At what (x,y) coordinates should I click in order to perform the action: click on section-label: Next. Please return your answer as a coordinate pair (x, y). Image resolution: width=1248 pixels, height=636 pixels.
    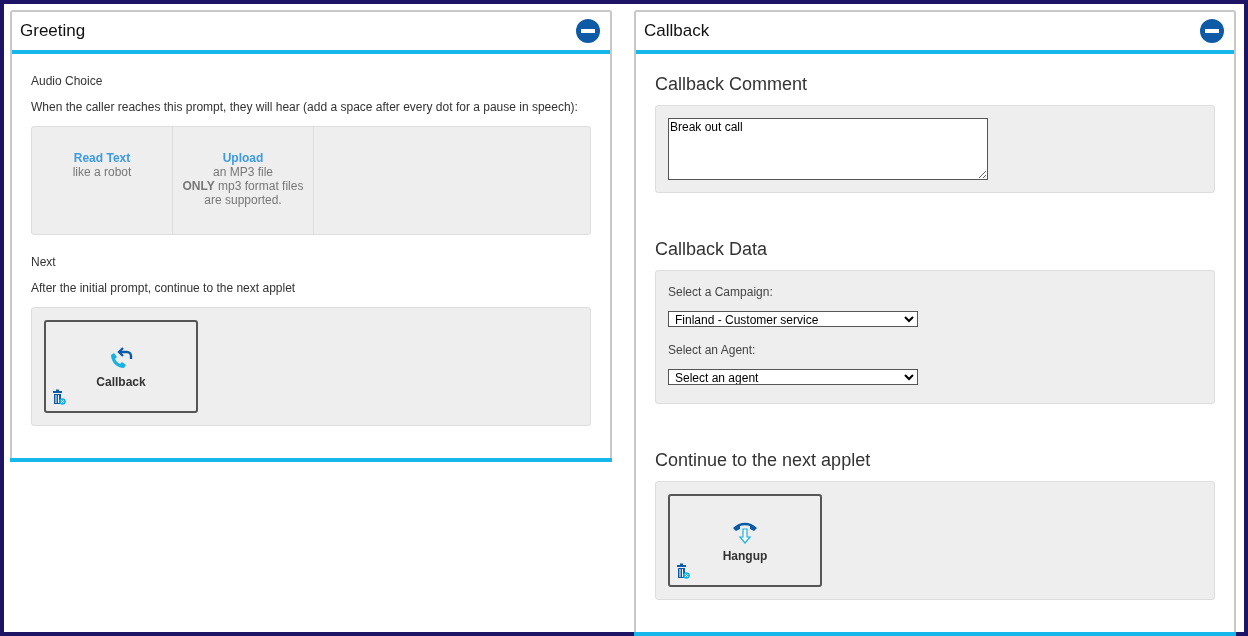
    Looking at the image, I should click on (44, 262).